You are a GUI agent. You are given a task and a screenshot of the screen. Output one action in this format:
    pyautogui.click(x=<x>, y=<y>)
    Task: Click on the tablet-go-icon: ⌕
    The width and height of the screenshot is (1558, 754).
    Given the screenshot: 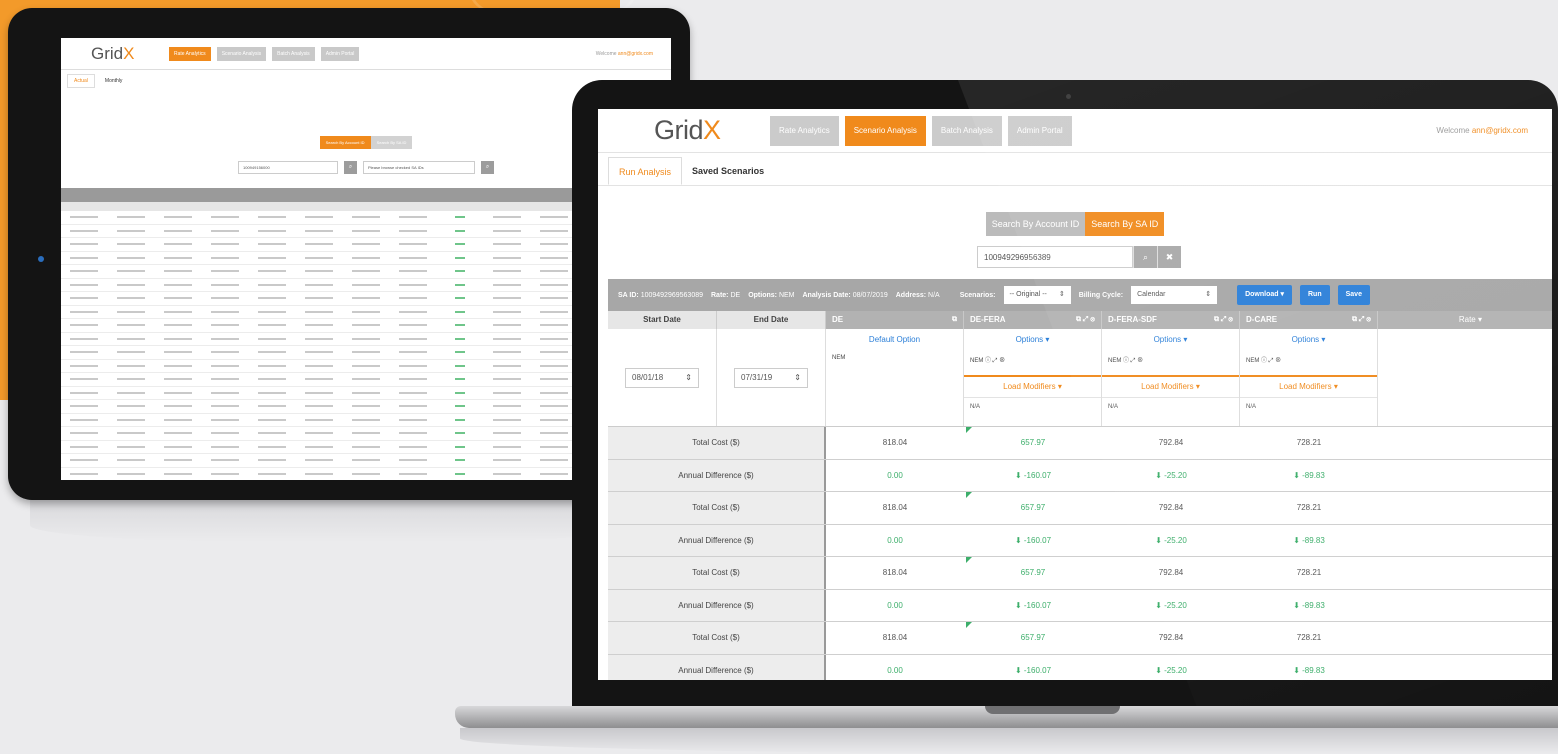 What is the action you would take?
    pyautogui.click(x=487, y=167)
    